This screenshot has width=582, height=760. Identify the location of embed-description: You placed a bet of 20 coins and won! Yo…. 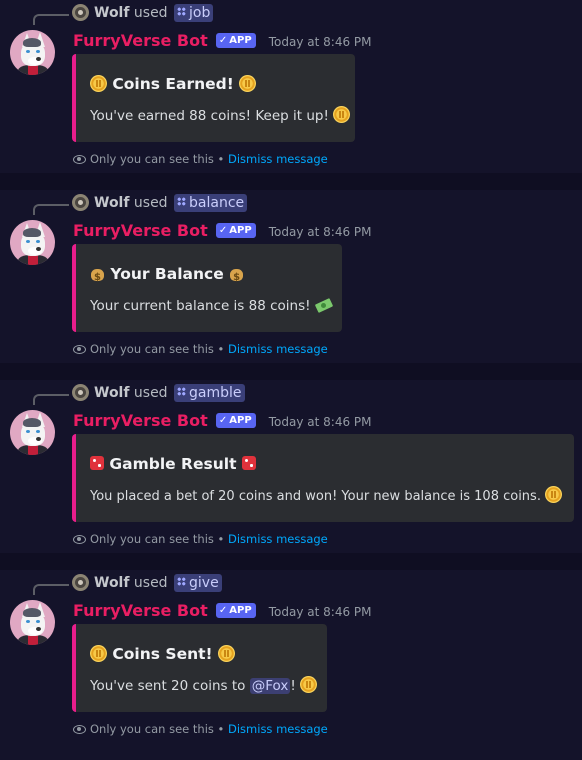
(326, 496).